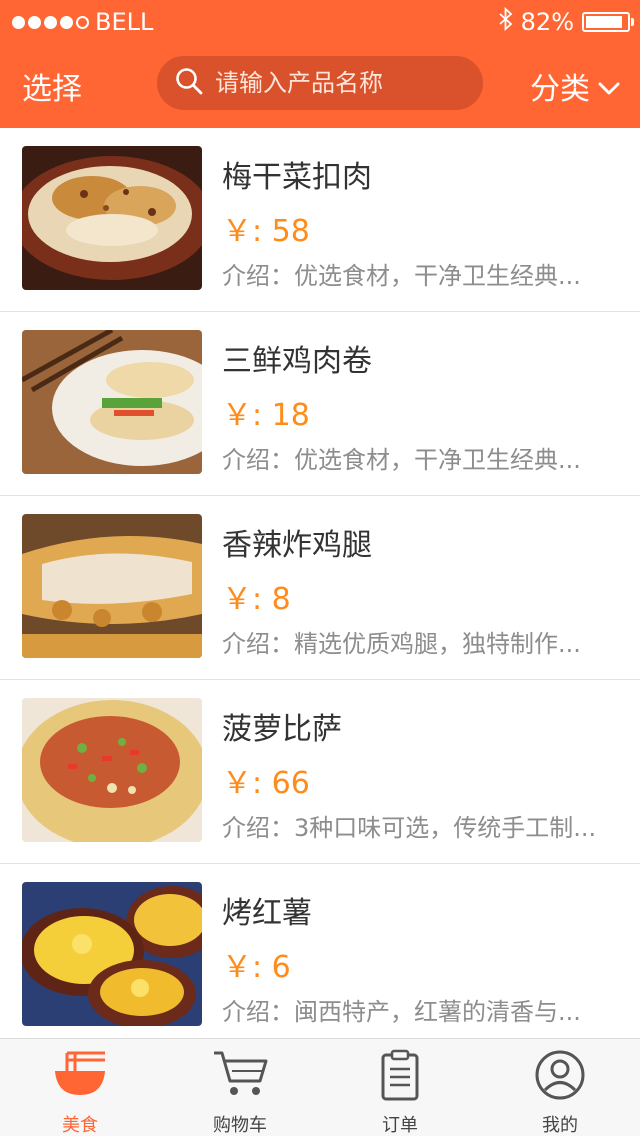 The width and height of the screenshot is (640, 1137). Describe the element at coordinates (52, 86) in the screenshot. I see `select-button: 选择` at that location.